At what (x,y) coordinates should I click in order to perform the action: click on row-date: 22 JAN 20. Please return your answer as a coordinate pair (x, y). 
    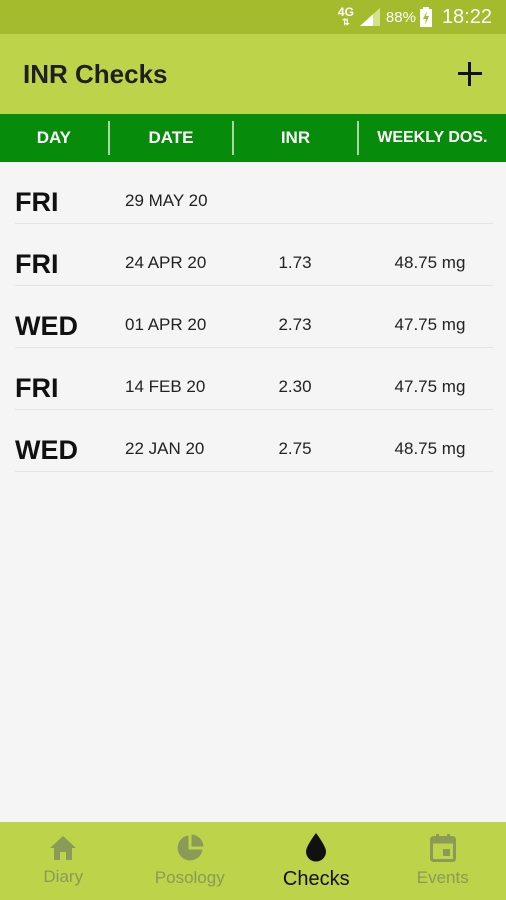
    Looking at the image, I should click on (165, 448).